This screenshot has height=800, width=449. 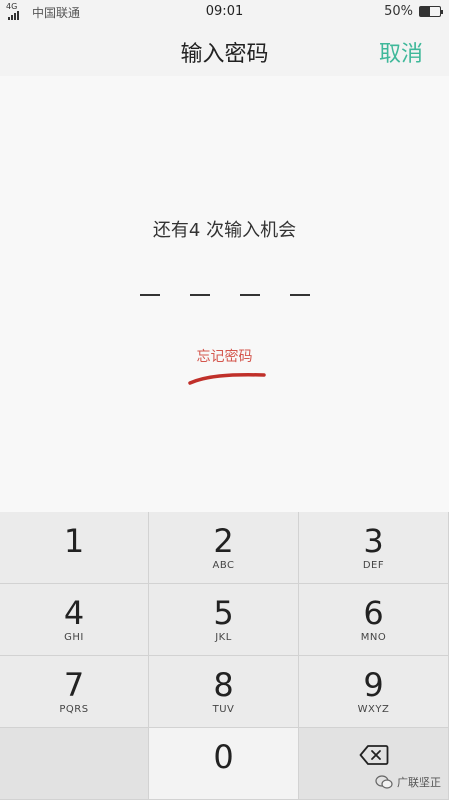 I want to click on key-letters: JKL, so click(x=223, y=637).